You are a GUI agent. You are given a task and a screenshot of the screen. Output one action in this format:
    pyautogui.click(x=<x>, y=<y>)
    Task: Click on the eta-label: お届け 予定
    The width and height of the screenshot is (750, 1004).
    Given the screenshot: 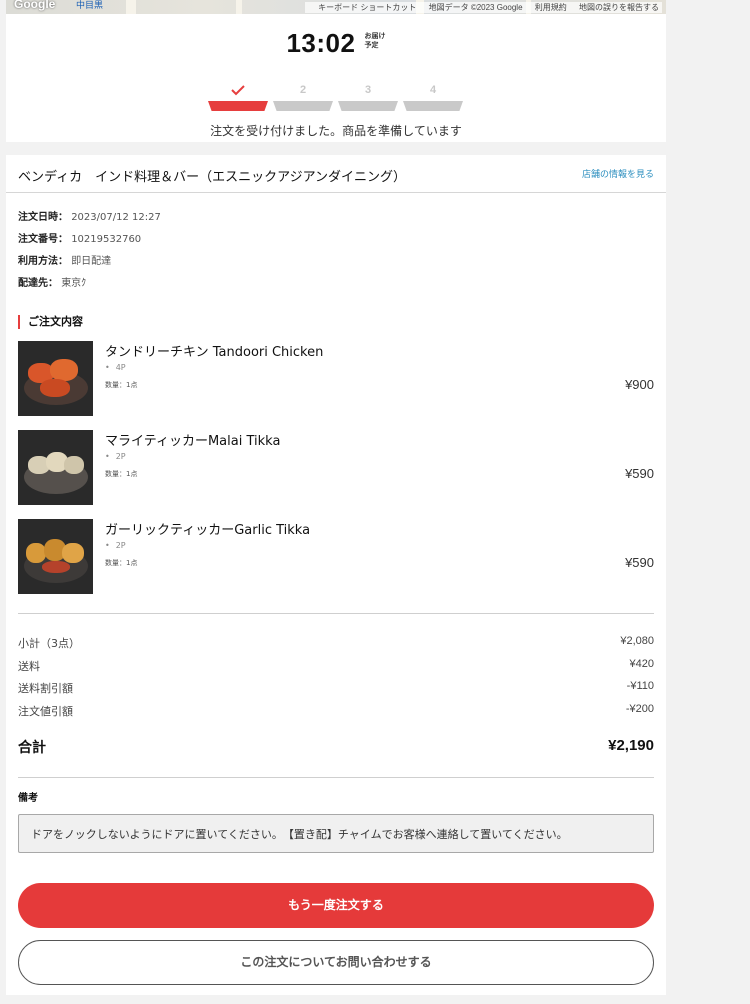 What is the action you would take?
    pyautogui.click(x=375, y=40)
    